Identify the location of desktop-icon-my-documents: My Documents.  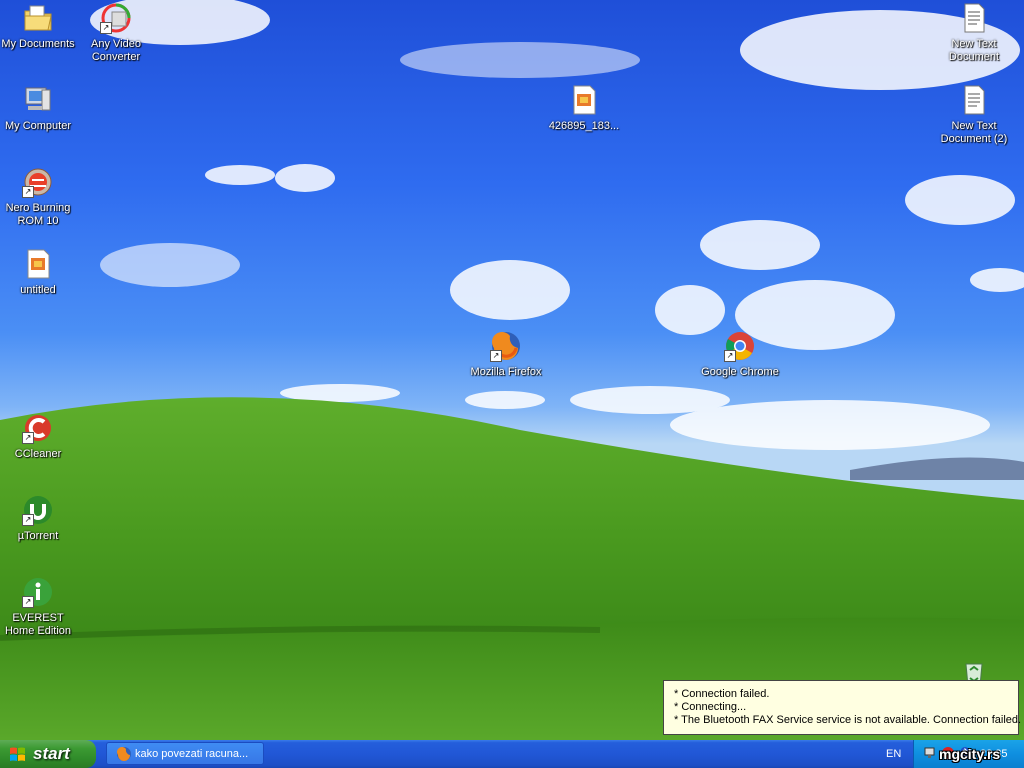
(39, 26).